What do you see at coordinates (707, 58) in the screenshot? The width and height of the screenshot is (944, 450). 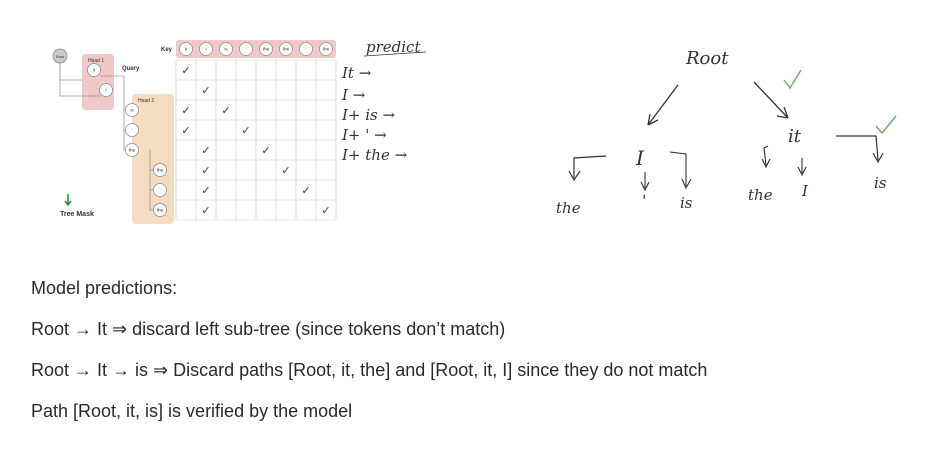 I see `tree-root-label: Root` at bounding box center [707, 58].